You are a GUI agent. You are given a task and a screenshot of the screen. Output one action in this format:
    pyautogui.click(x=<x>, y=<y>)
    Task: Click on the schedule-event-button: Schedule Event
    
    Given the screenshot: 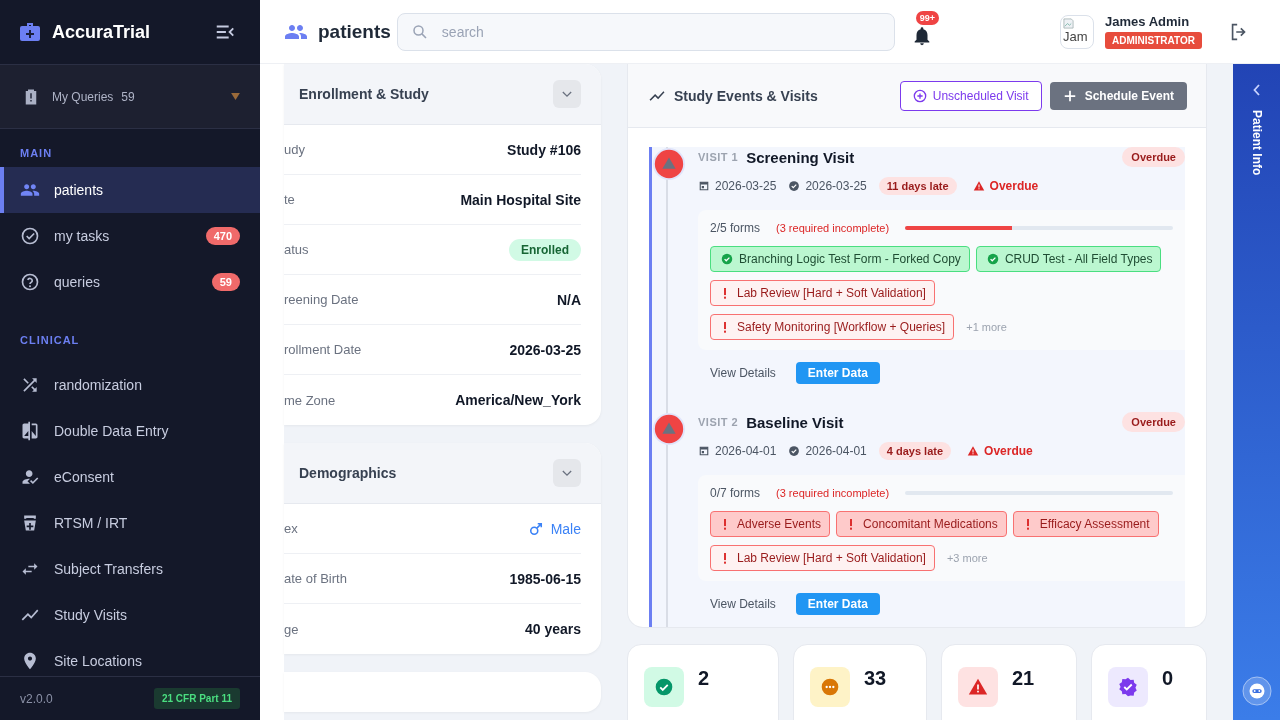 What is the action you would take?
    pyautogui.click(x=1118, y=95)
    